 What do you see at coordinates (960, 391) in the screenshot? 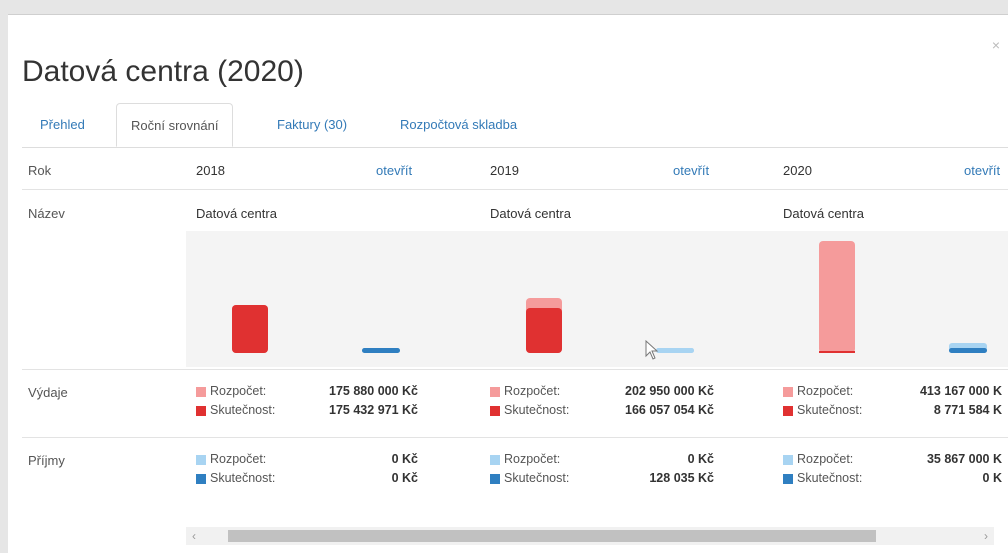
I see `vydaje-rozpocet-2020: 413 167 000 K` at bounding box center [960, 391].